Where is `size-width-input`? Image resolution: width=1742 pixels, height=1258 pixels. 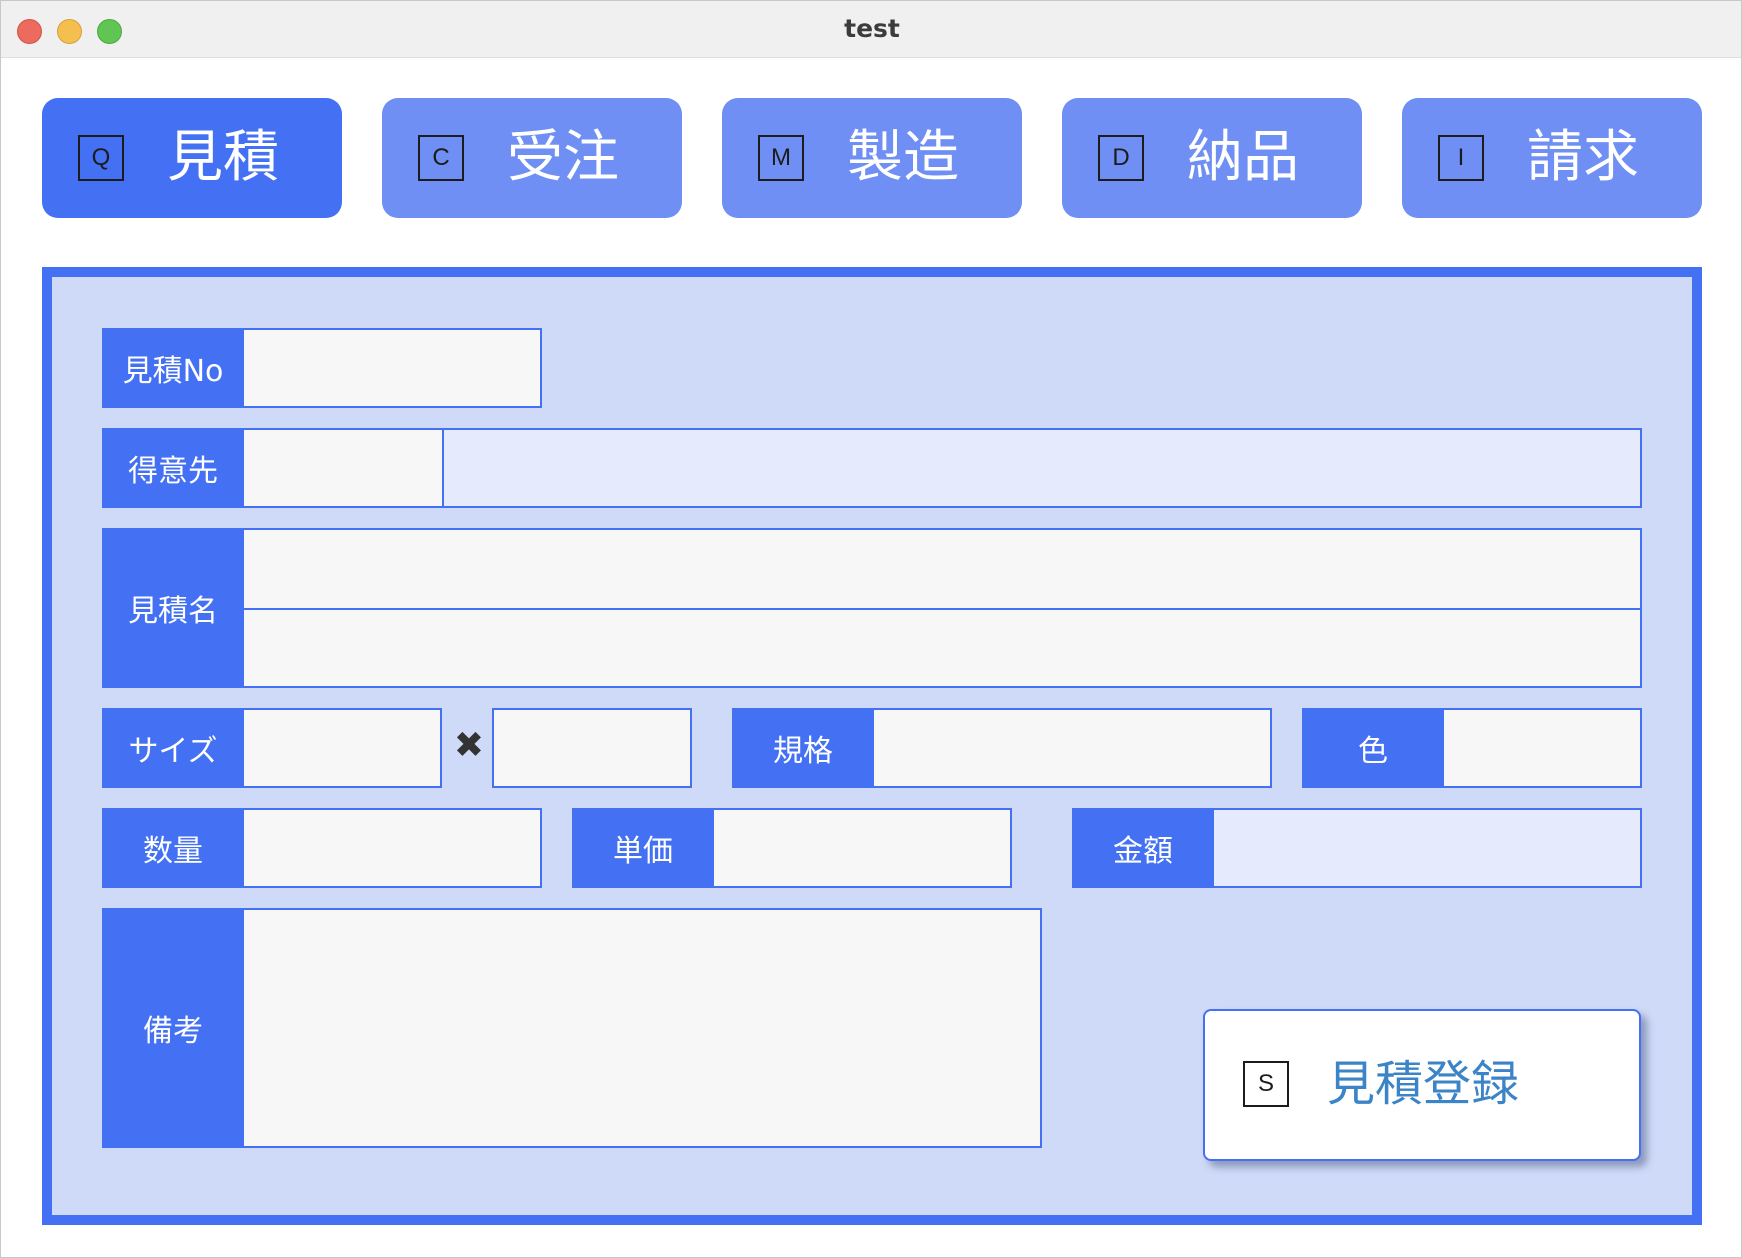
size-width-input is located at coordinates (342, 748).